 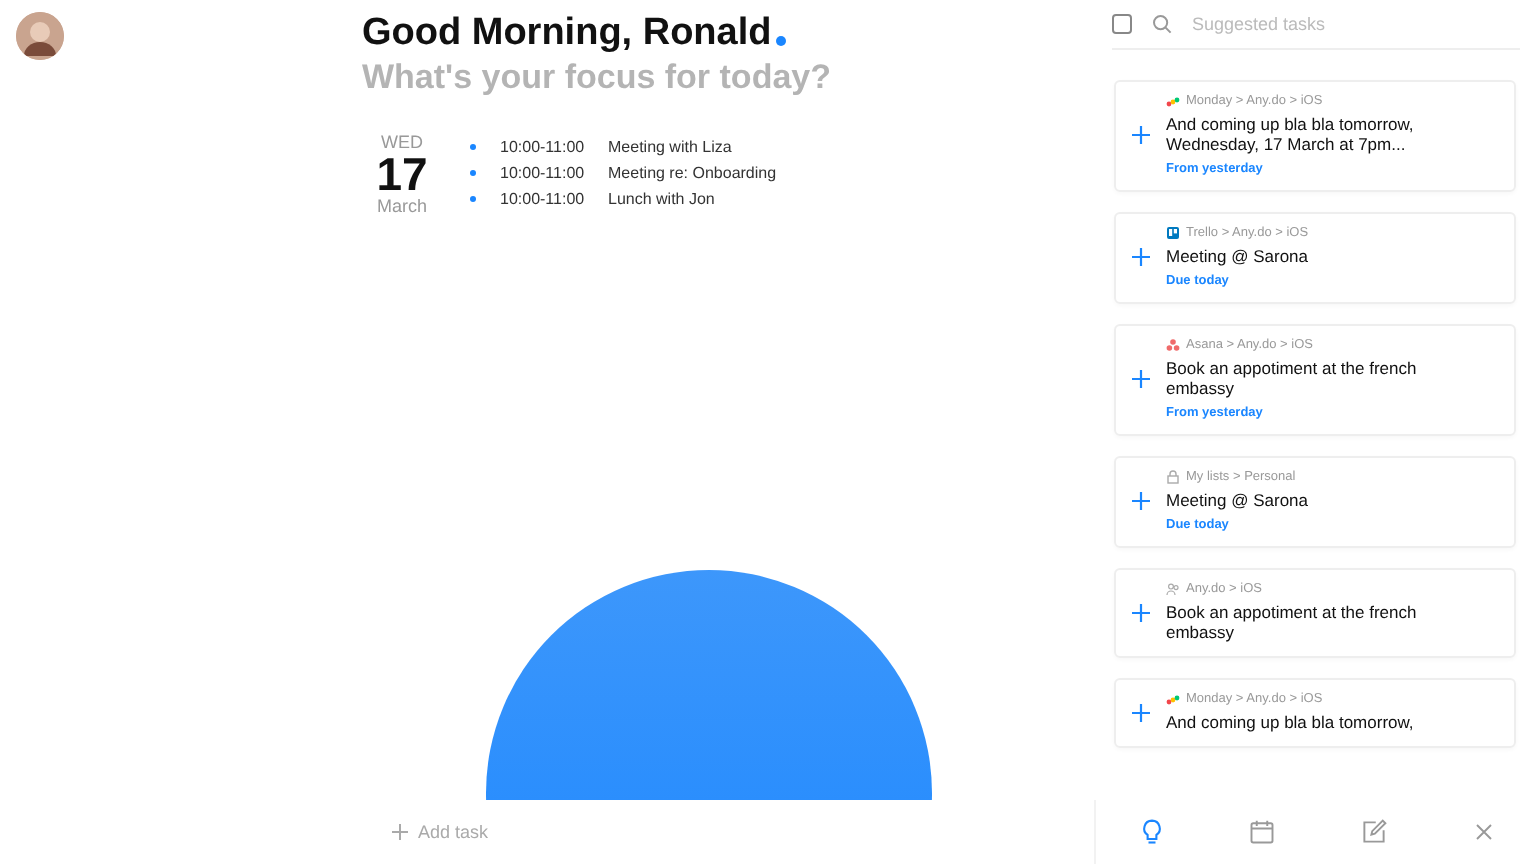 I want to click on weekday: WED, so click(x=402, y=142).